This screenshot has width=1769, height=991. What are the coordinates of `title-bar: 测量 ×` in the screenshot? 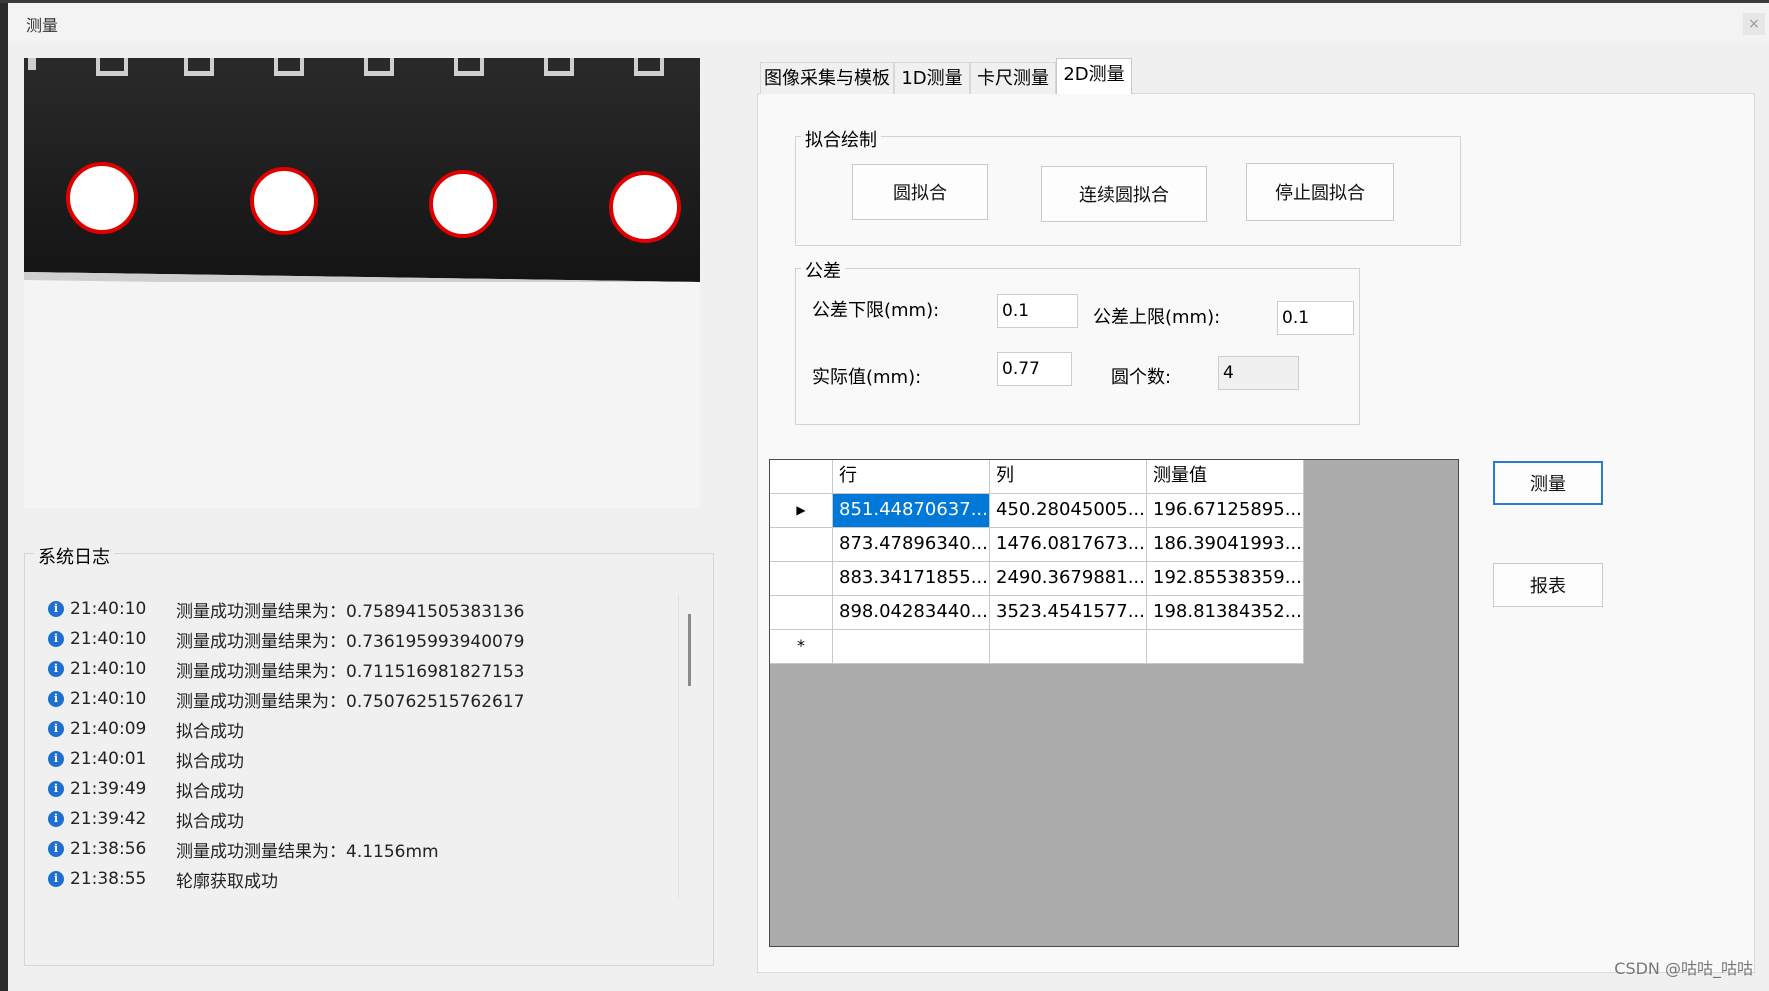 It's located at (888, 22).